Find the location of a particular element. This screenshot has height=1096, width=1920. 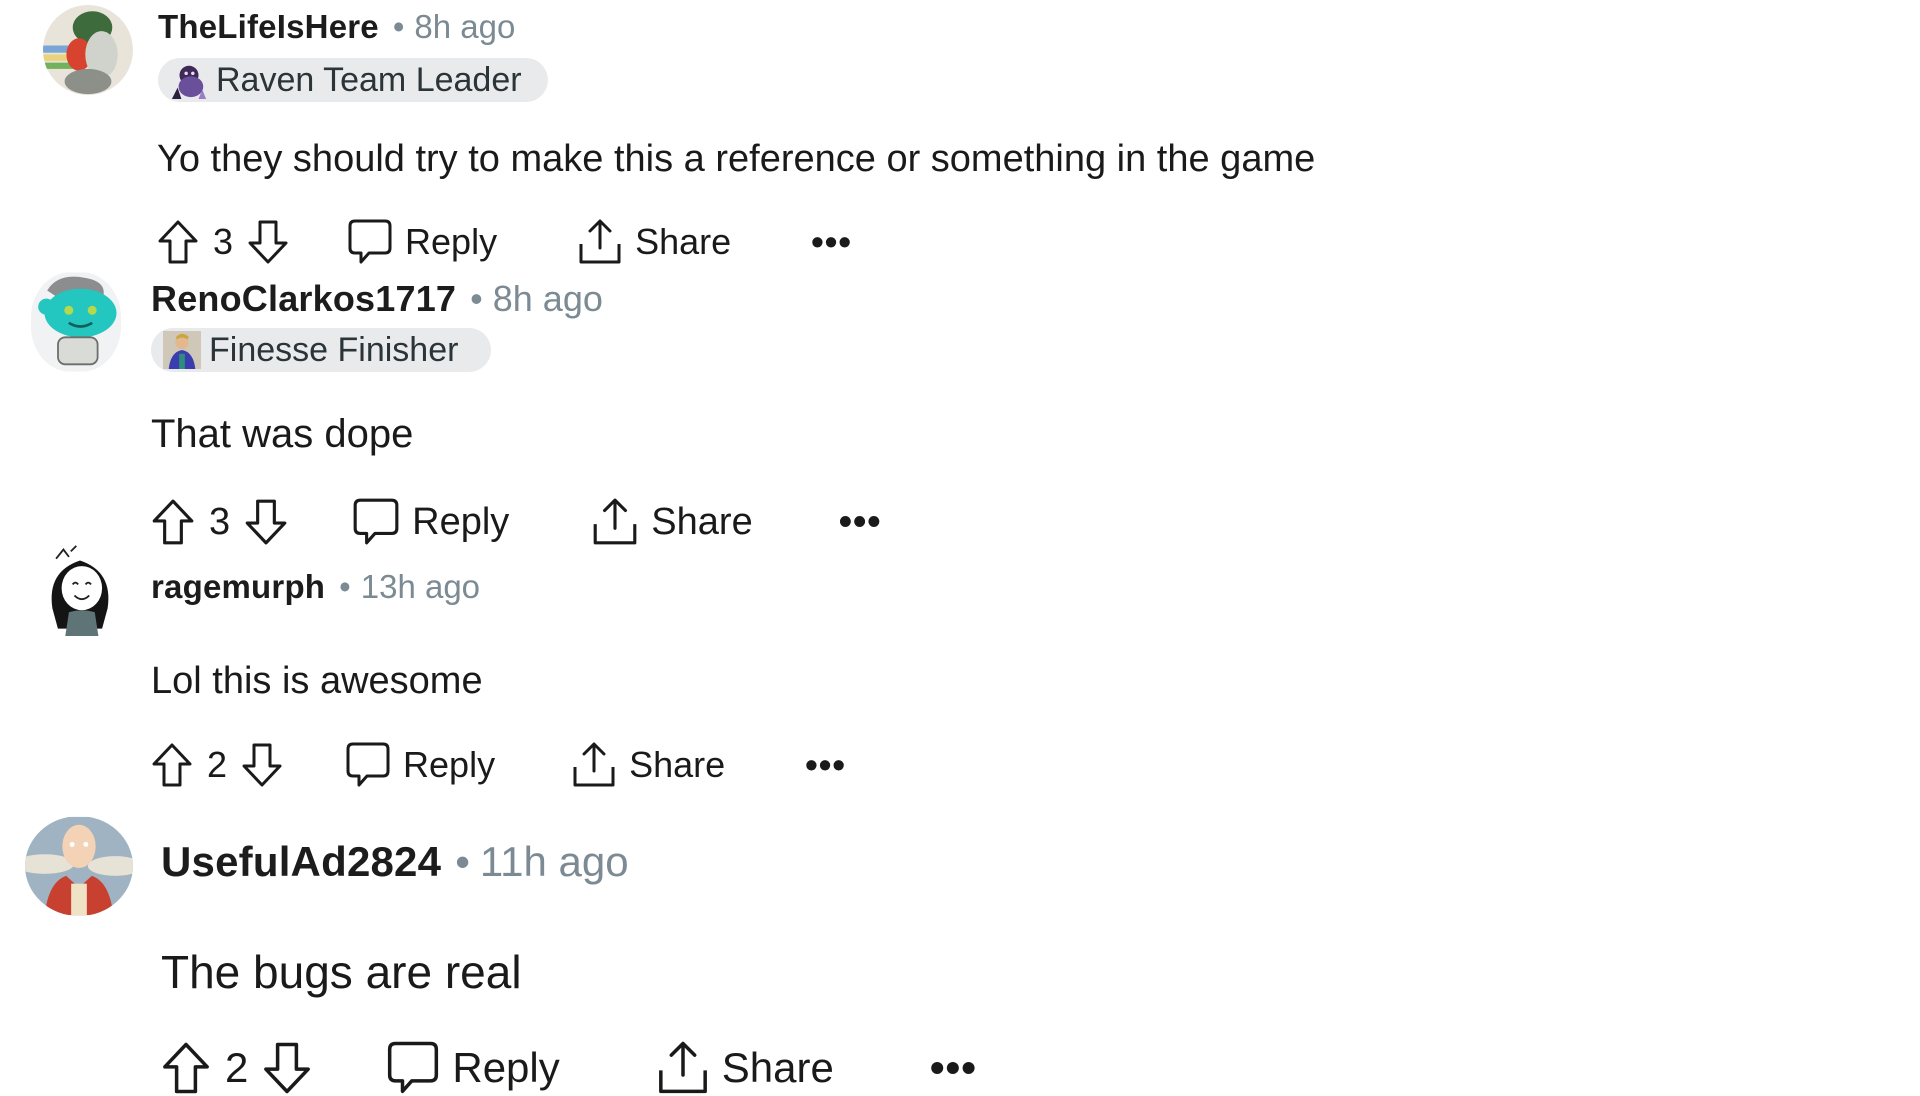

avatar-snoo-icon is located at coordinates (76, 322).